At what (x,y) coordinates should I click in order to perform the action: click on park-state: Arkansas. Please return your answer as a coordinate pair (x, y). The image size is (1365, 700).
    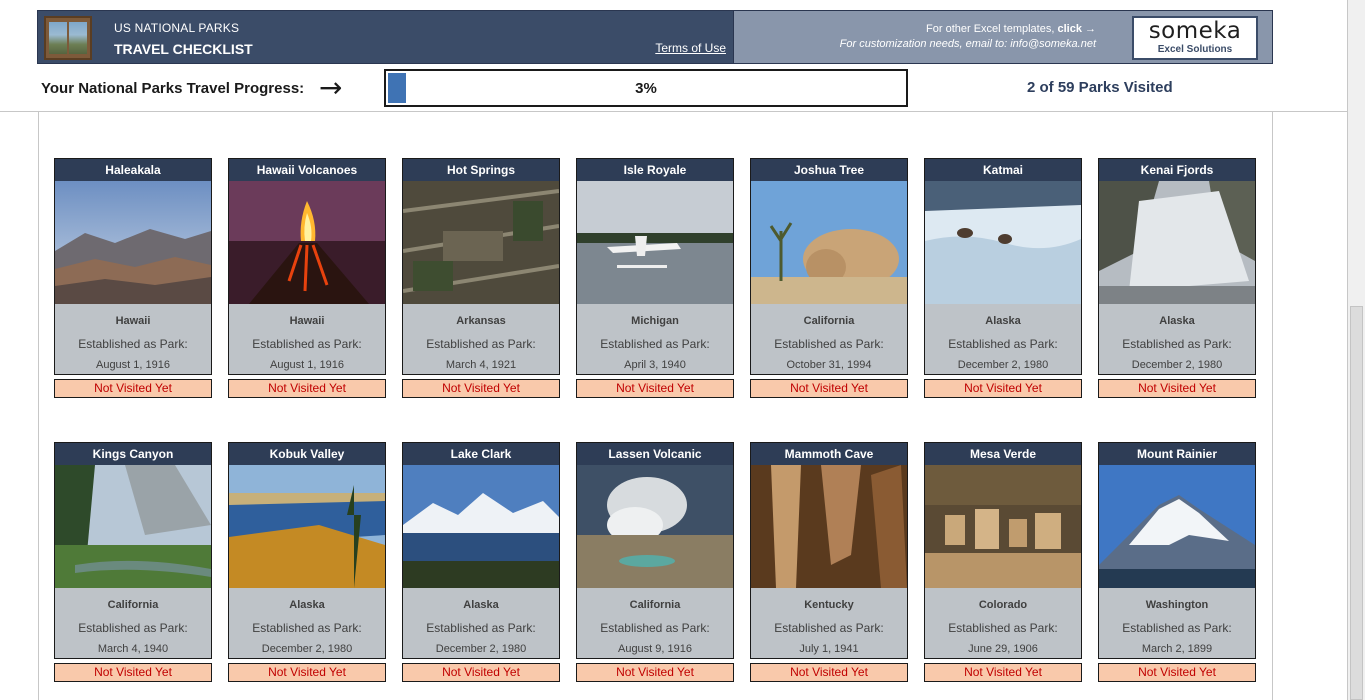
    Looking at the image, I should click on (481, 321).